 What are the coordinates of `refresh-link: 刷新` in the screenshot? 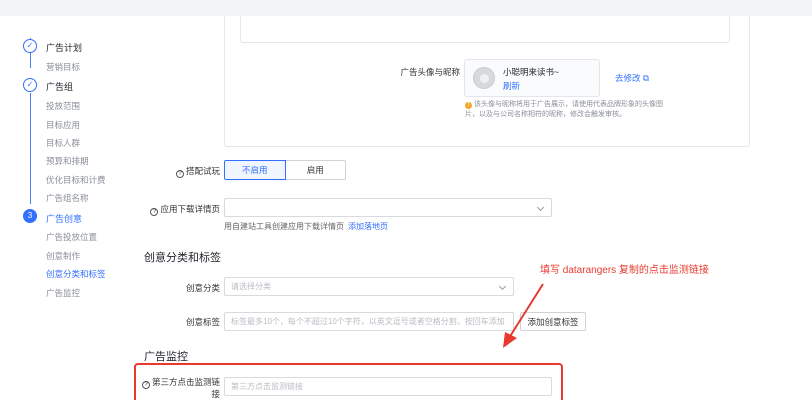 It's located at (511, 86).